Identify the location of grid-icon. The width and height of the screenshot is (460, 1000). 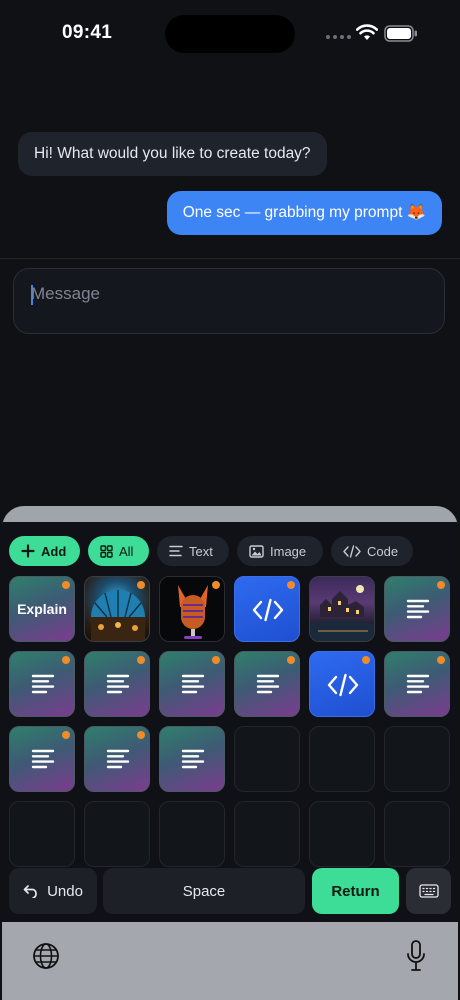
(106, 551).